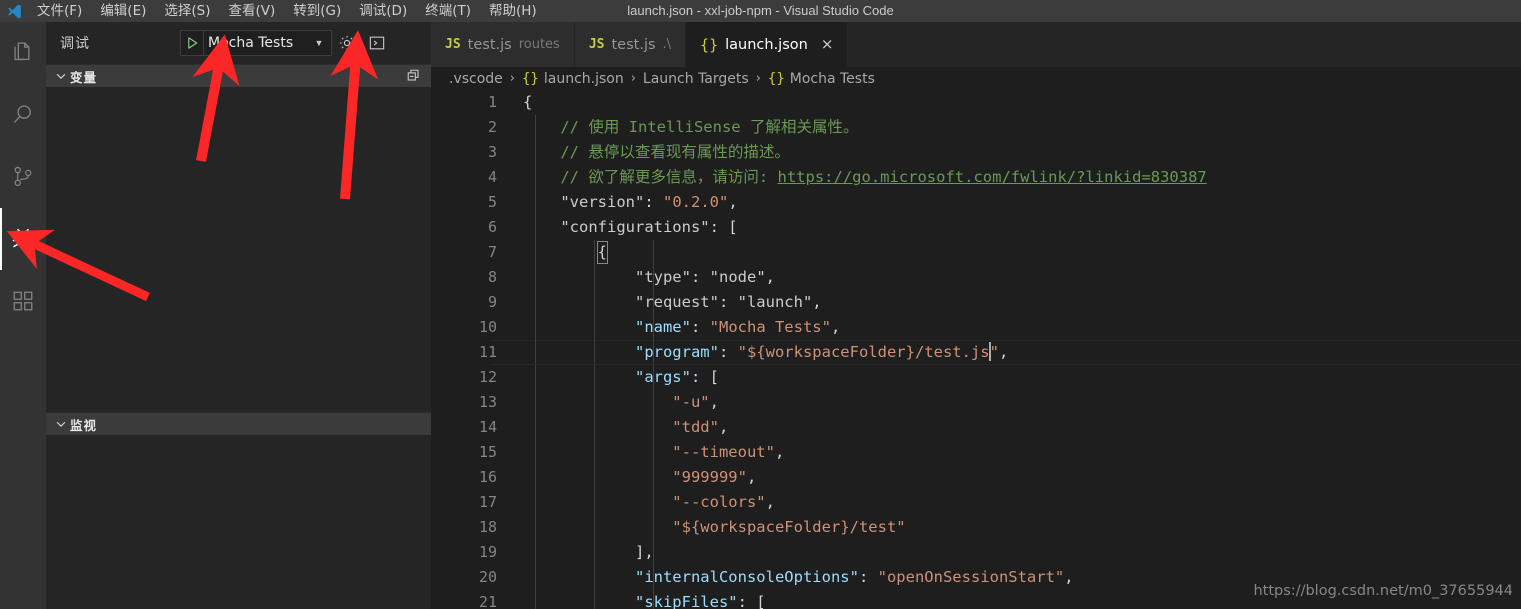  I want to click on breadcrumb-label: .vscode, so click(476, 78).